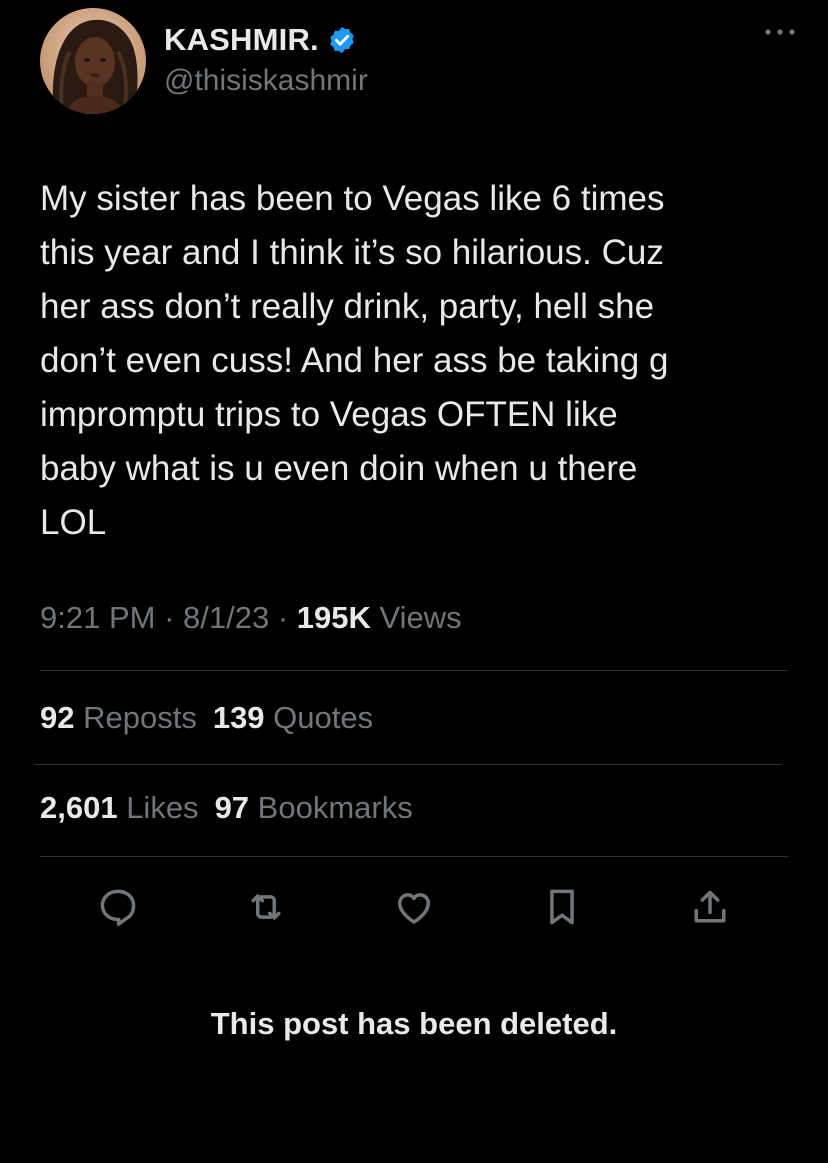 This screenshot has width=828, height=1163. I want to click on stats-row-reposts-quotes: 92 Reposts 139 Quotes, so click(214, 718).